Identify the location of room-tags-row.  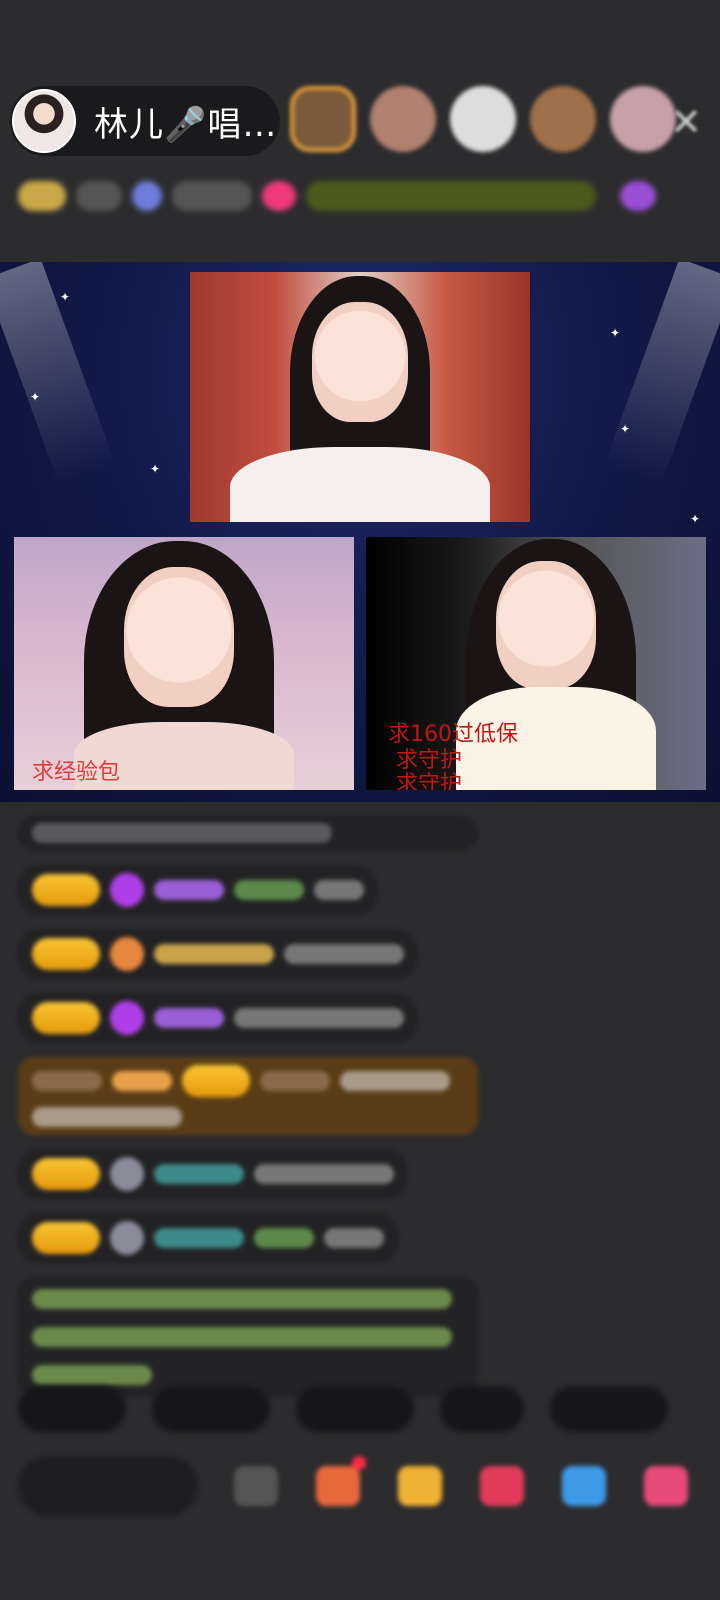
(358, 196).